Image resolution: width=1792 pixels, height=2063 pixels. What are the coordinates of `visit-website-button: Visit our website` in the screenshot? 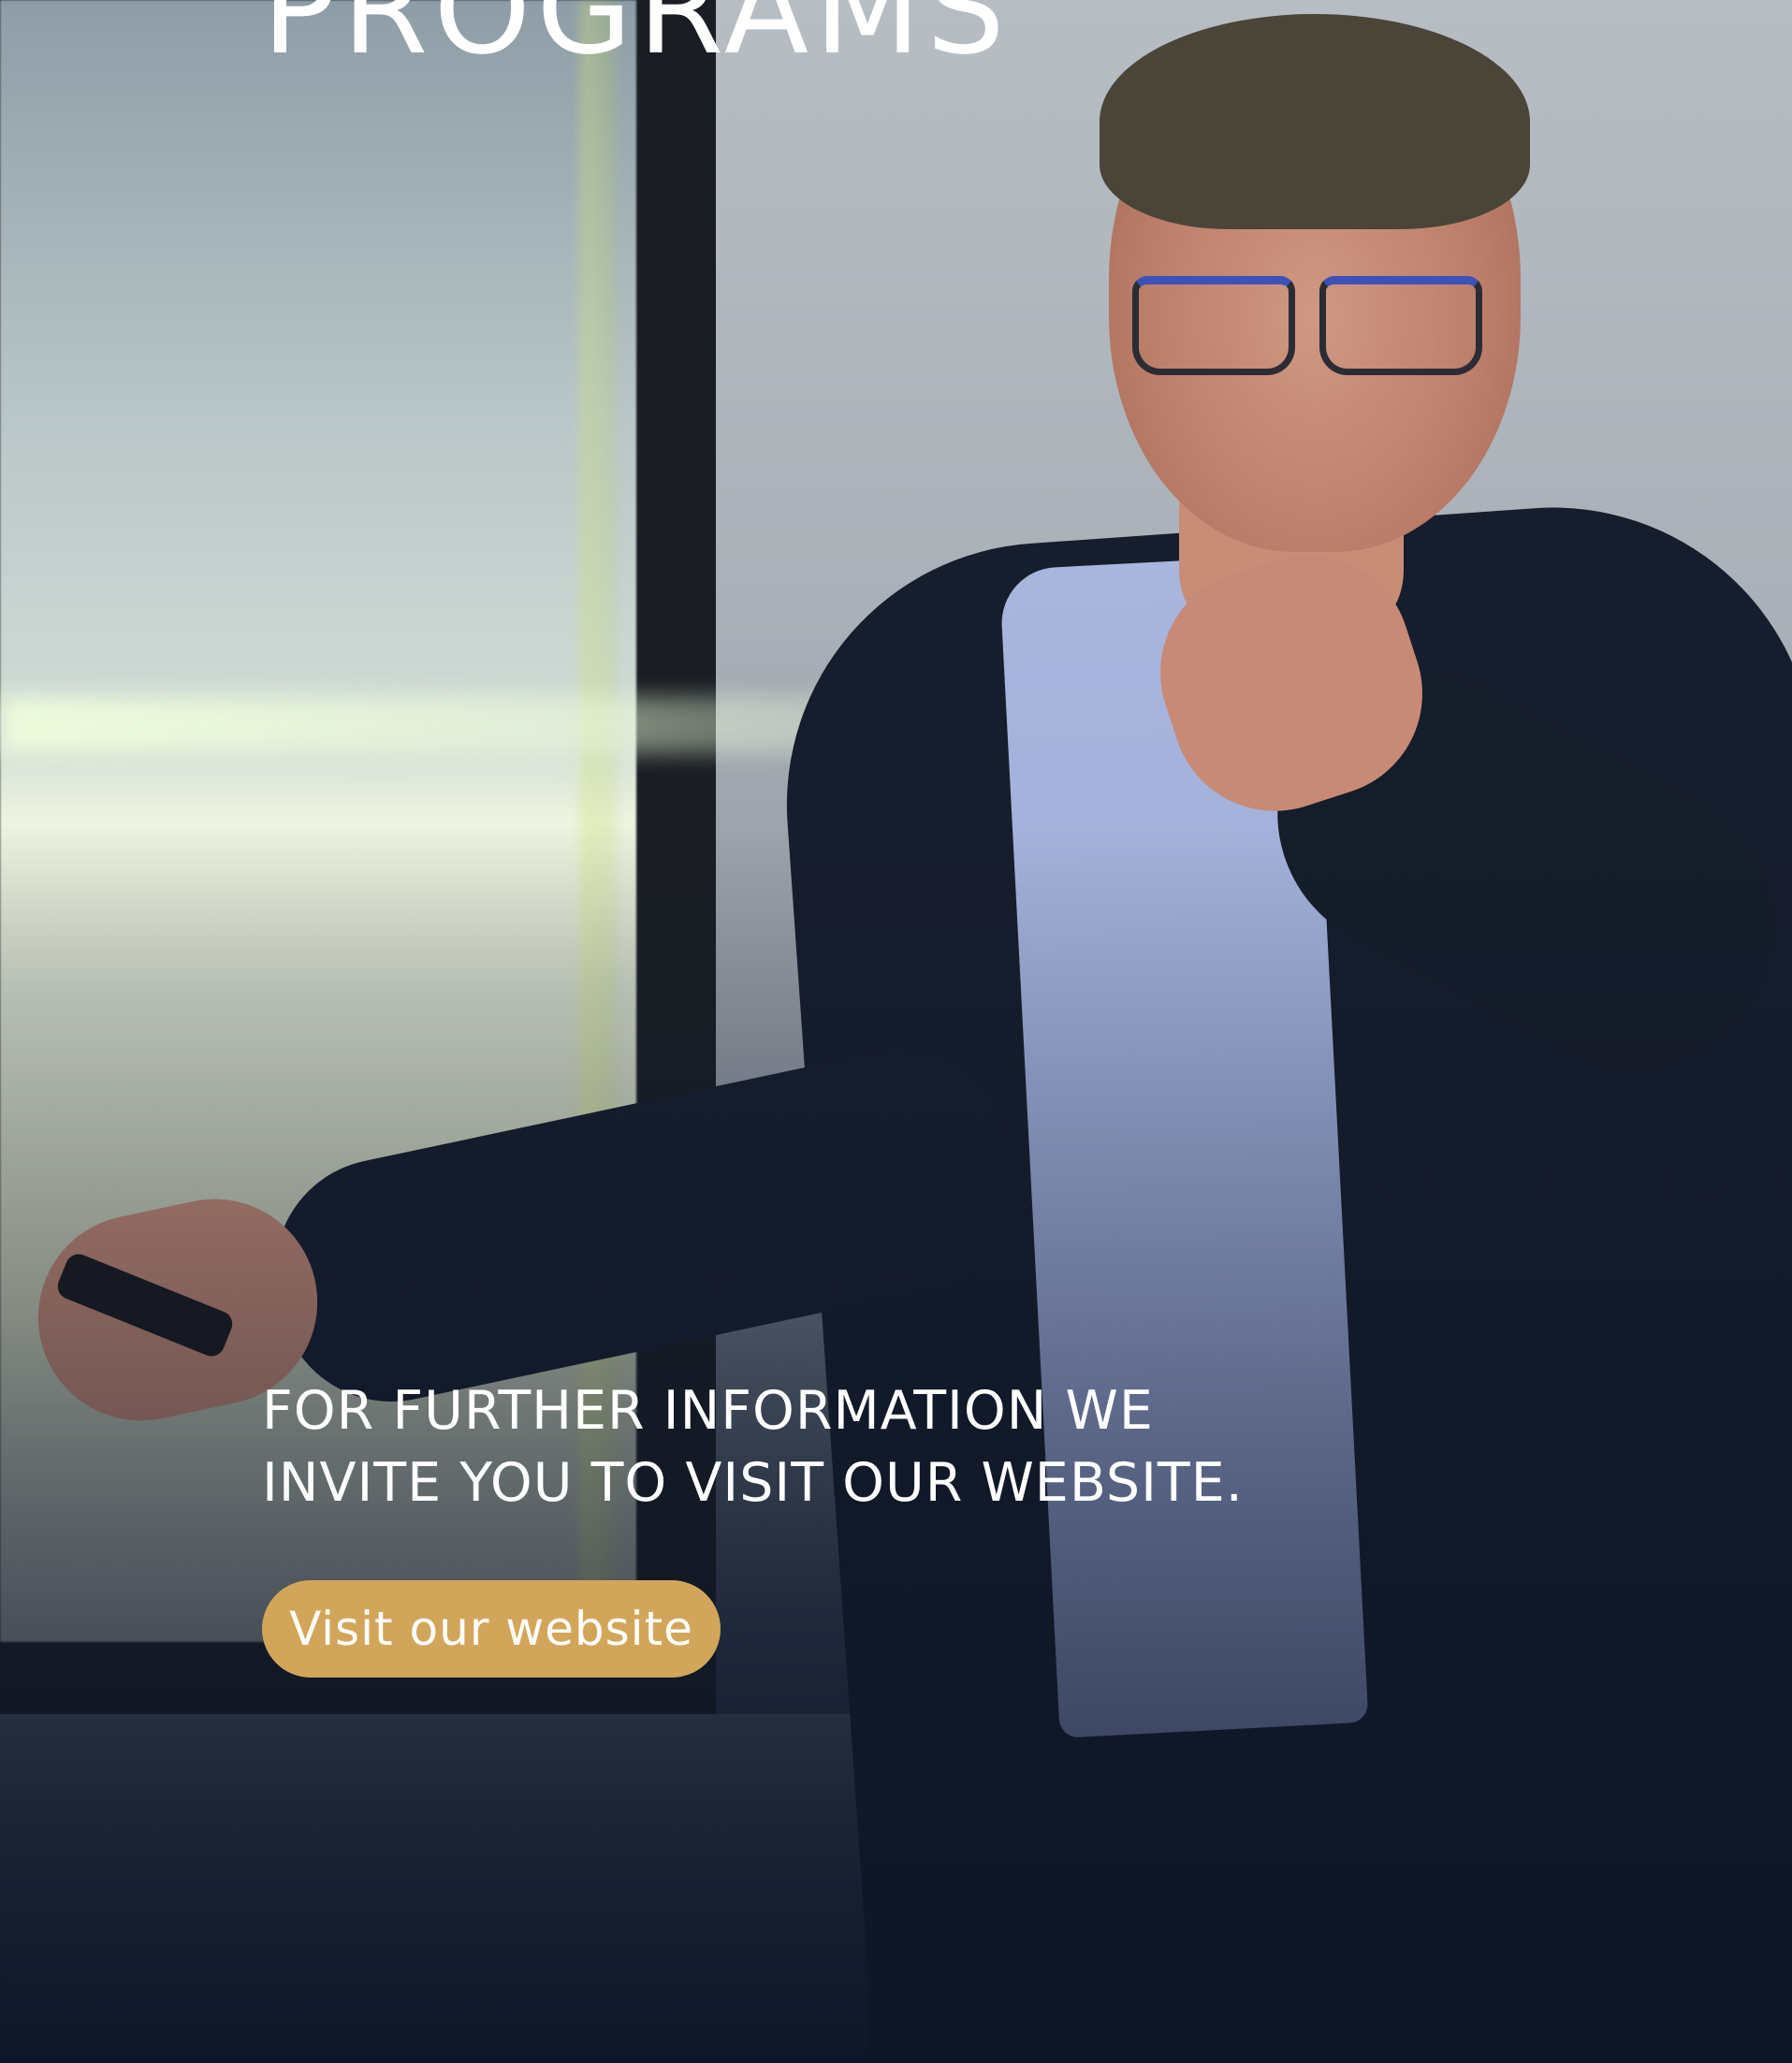 It's located at (491, 1629).